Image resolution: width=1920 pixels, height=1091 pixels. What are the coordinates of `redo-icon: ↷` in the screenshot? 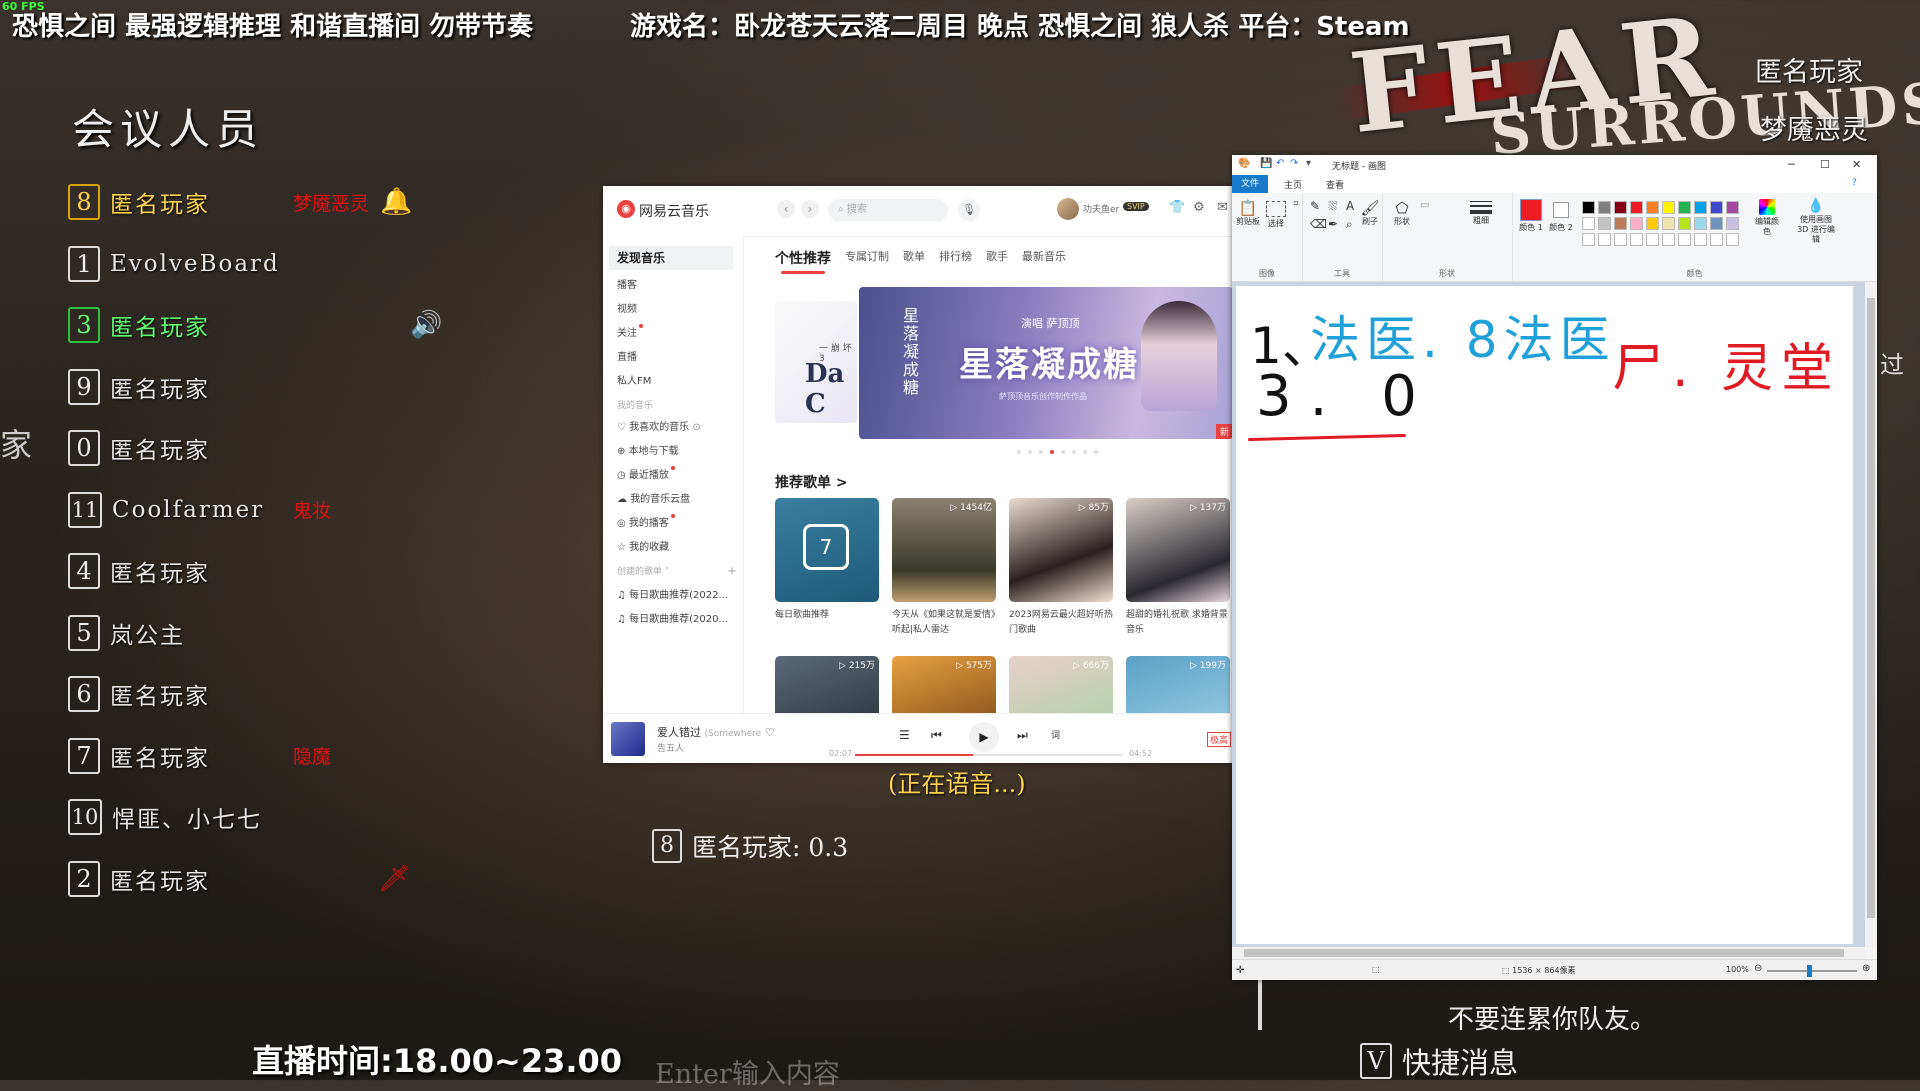 It's located at (1294, 163).